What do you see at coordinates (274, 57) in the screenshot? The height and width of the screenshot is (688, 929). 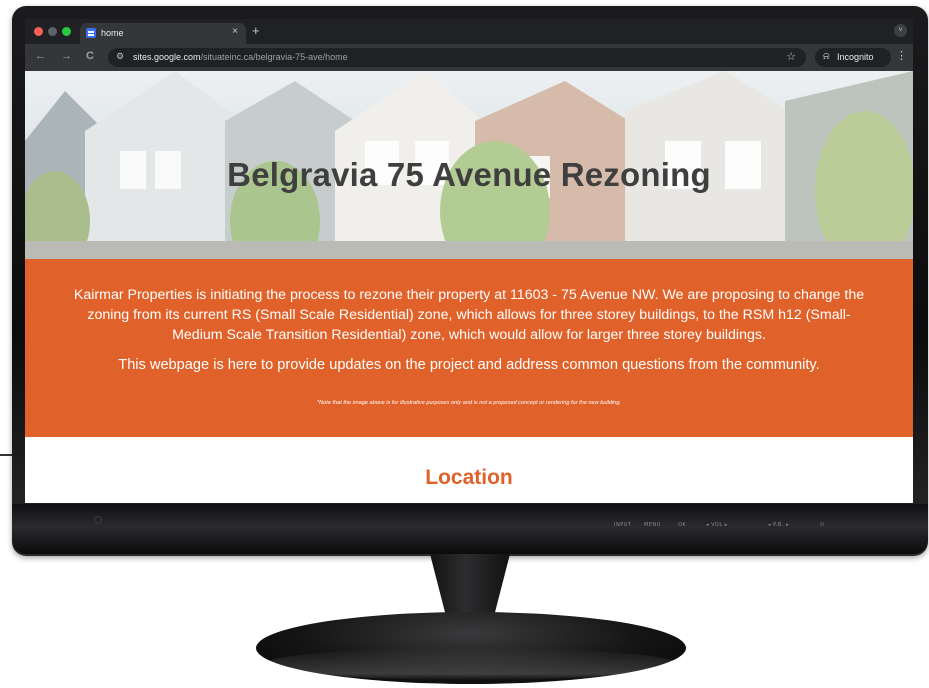 I see `url-path: /situateinc.ca/belgravia-75-ave/home` at bounding box center [274, 57].